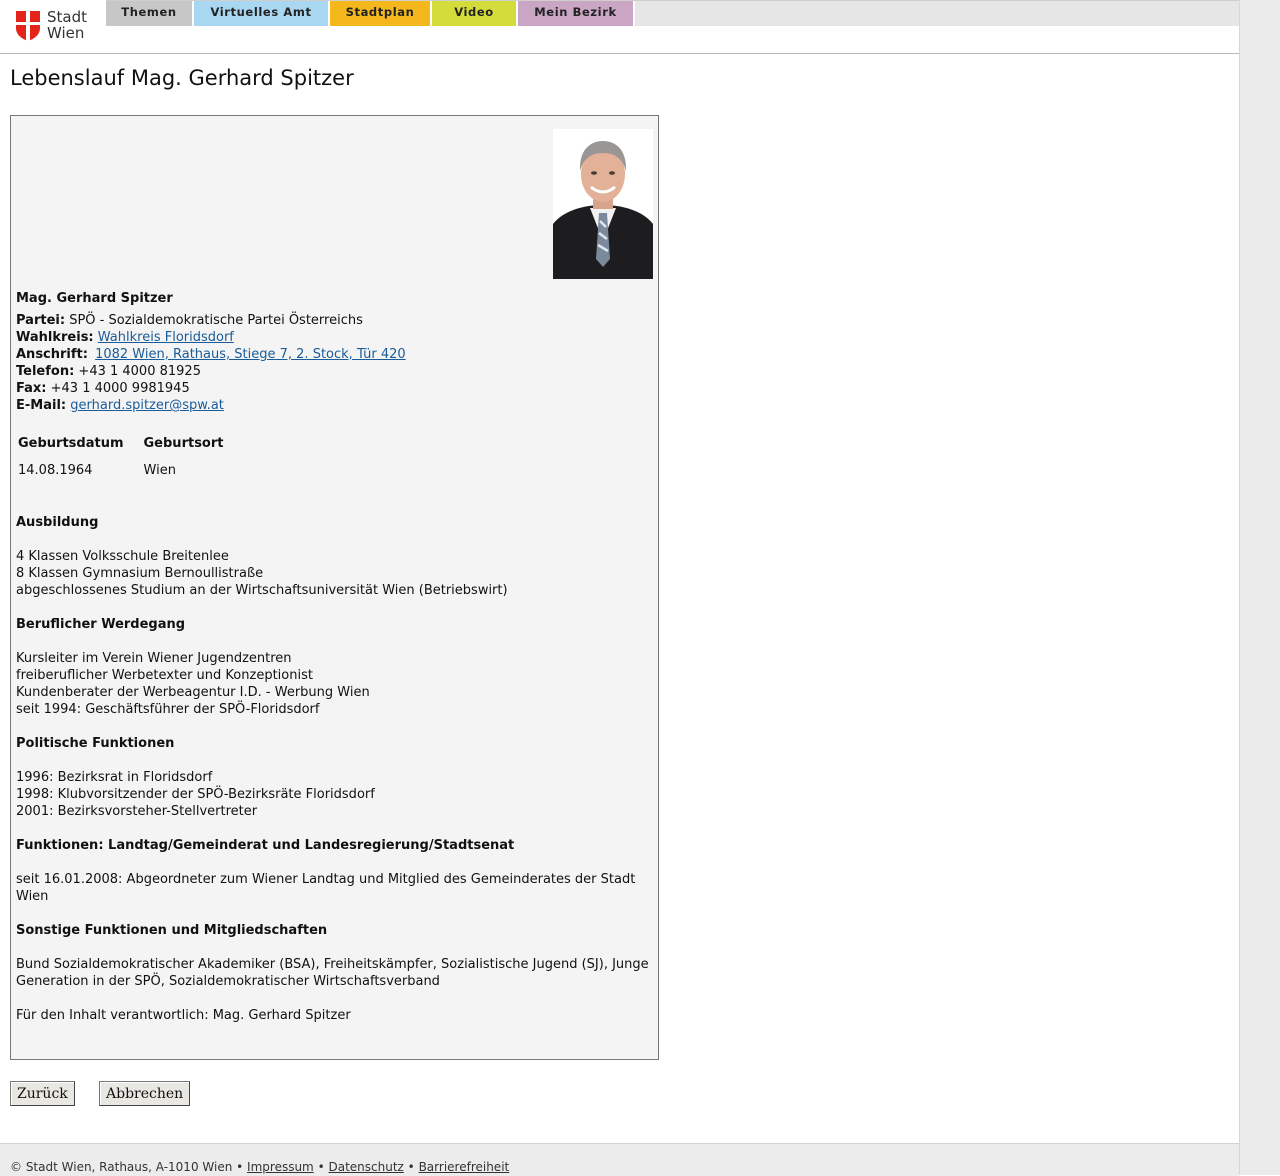  I want to click on telefon-label: Telefon:, so click(45, 371).